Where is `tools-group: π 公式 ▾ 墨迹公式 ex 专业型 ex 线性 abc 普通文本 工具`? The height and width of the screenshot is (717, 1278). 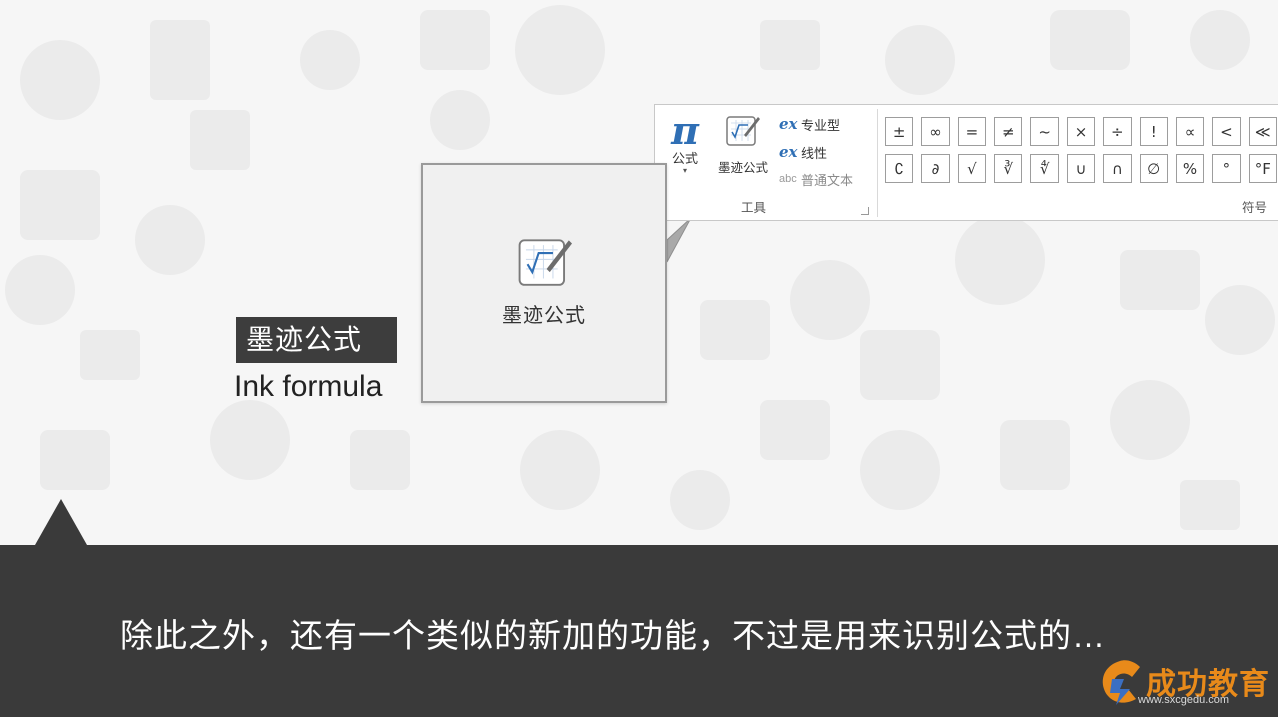 tools-group: π 公式 ▾ 墨迹公式 ex 专业型 ex 线性 abc 普通文本 工具 is located at coordinates (766, 162).